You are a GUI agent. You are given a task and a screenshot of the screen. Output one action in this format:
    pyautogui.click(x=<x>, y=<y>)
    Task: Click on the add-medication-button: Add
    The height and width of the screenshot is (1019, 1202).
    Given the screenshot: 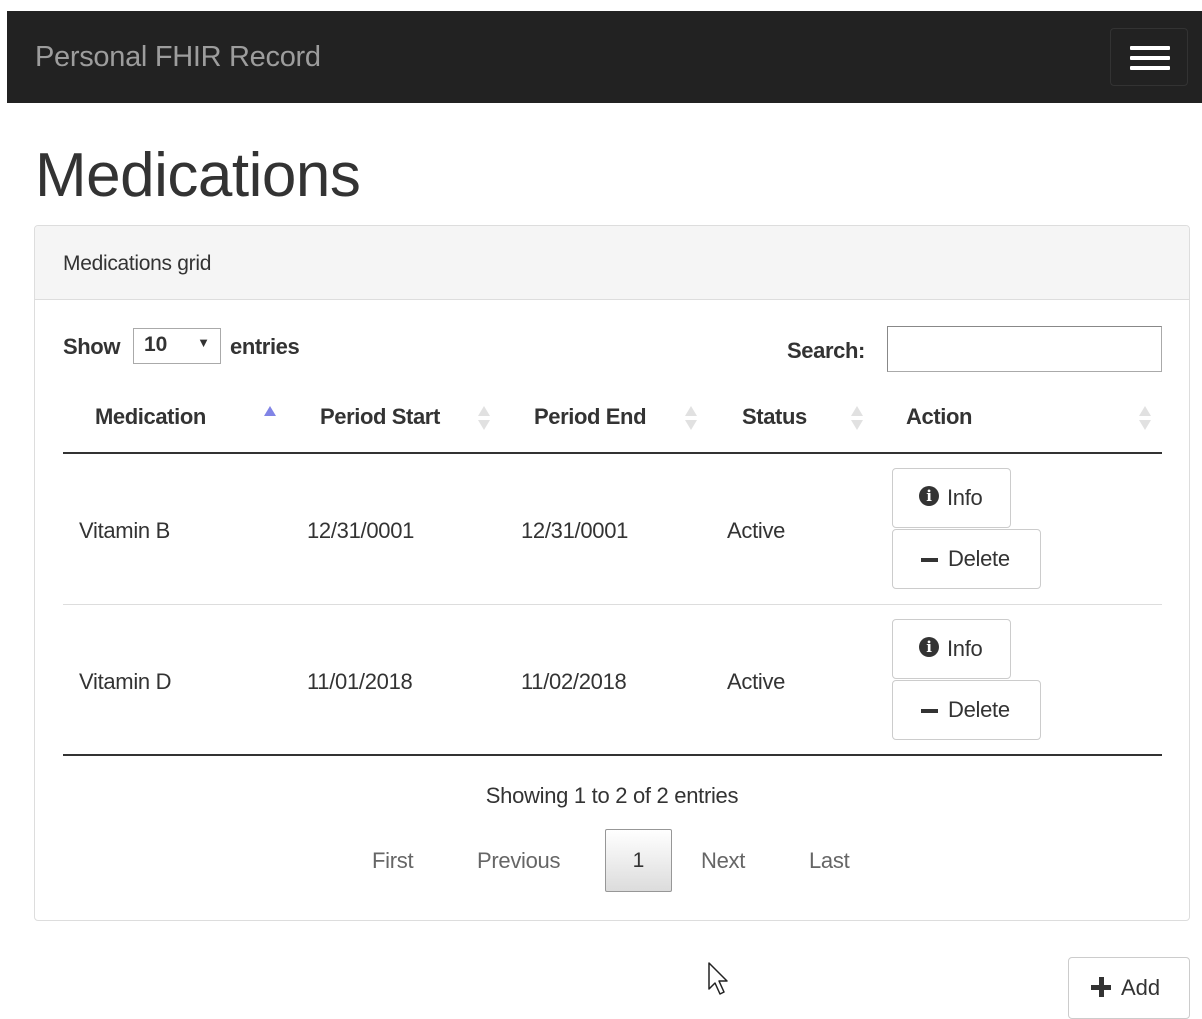 What is the action you would take?
    pyautogui.click(x=1129, y=988)
    